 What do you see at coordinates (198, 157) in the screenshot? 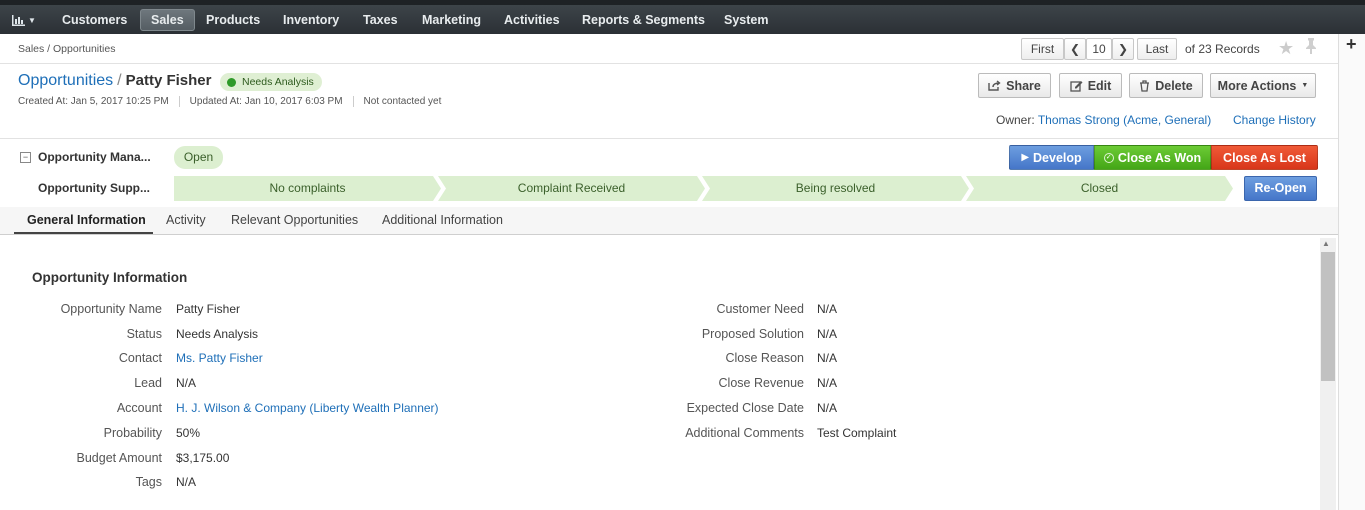
I see `workflow-state-open: Open` at bounding box center [198, 157].